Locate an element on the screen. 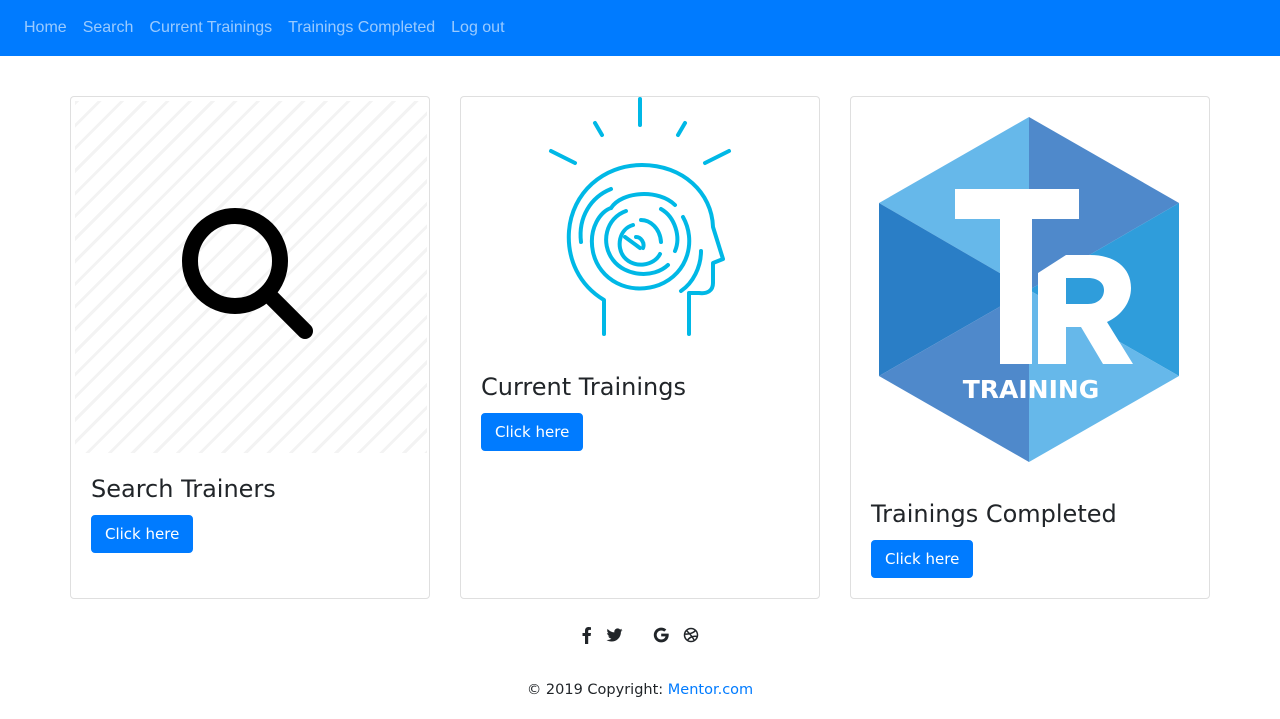 This screenshot has height=719, width=1280. social-links is located at coordinates (640, 636).